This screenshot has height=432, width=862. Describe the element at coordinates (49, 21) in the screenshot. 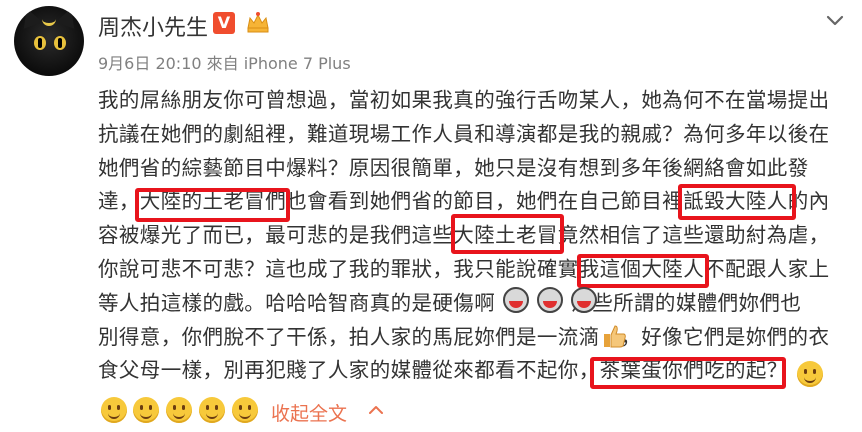

I see `avatar-moon` at that location.